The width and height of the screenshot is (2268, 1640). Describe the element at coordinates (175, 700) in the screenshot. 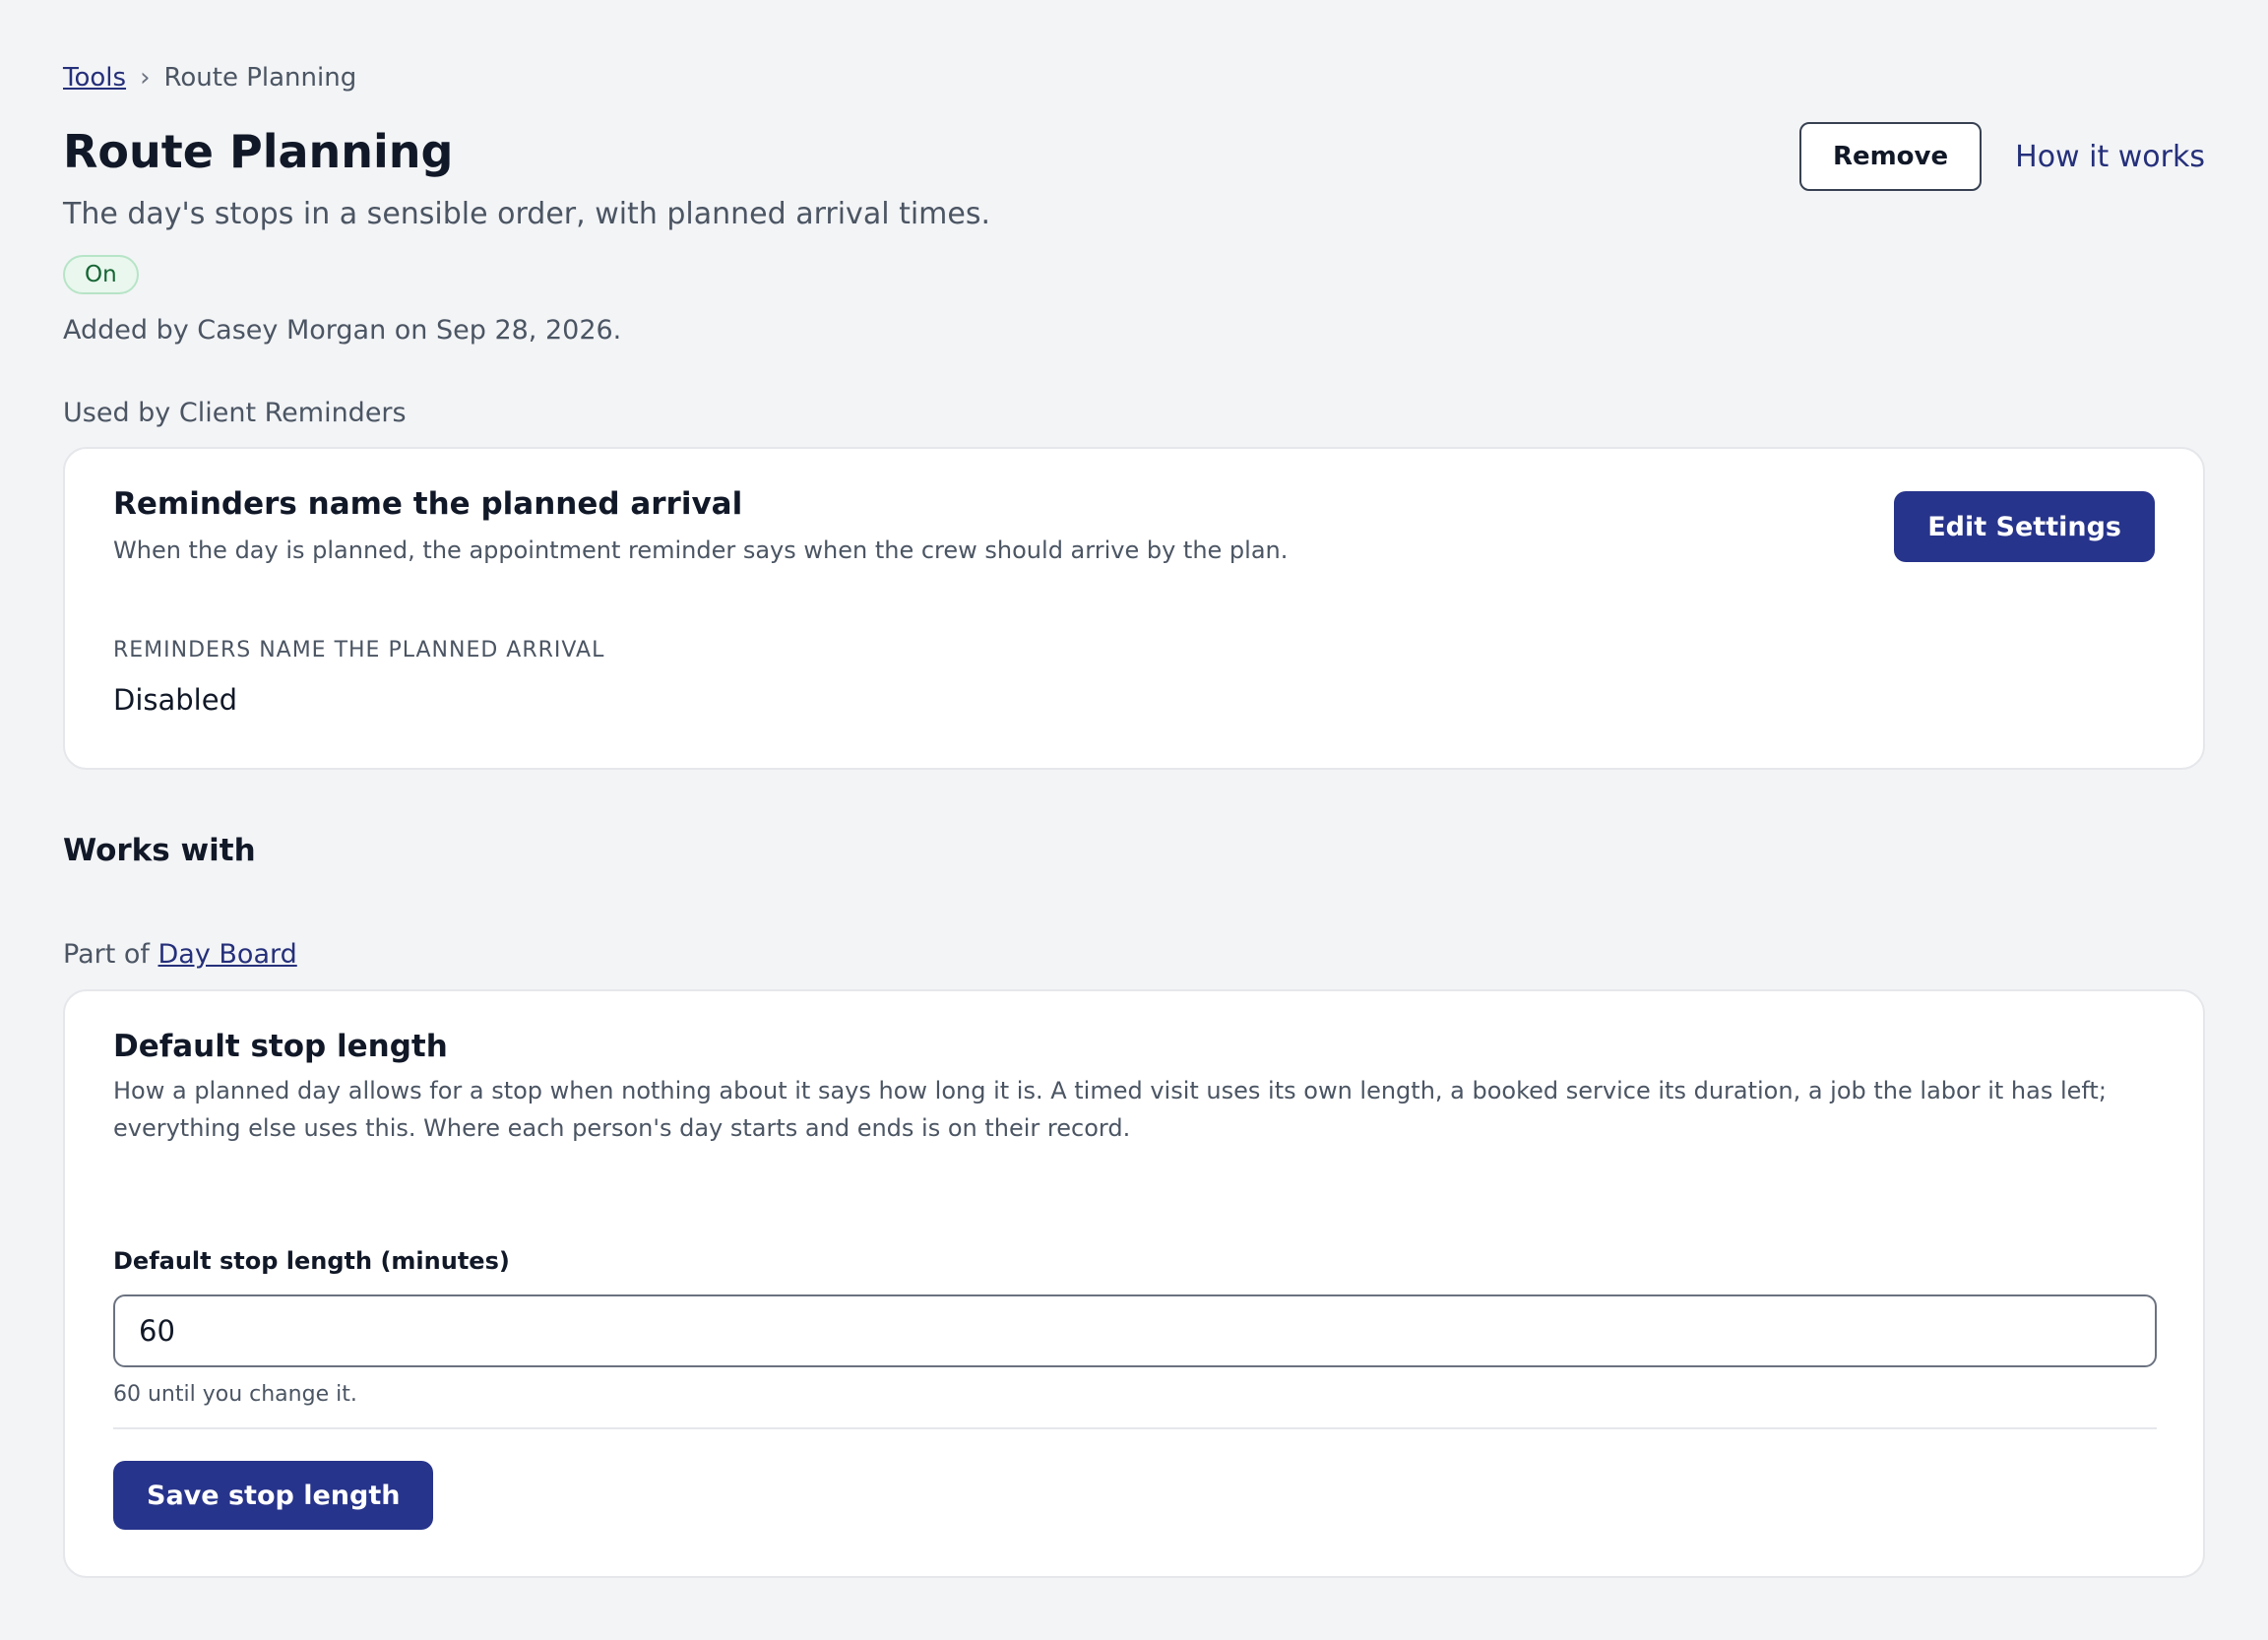

I see `setting-value: Disabled` at that location.